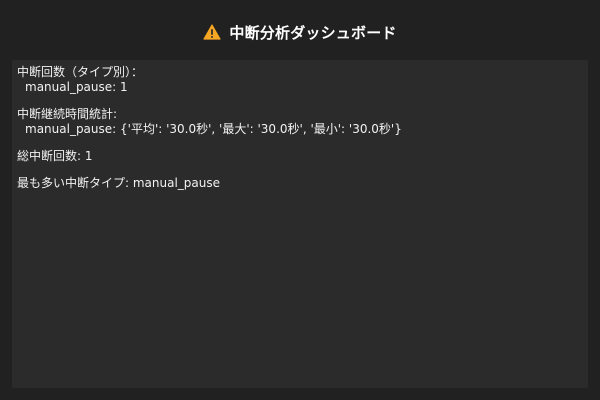 Image resolution: width=600 pixels, height=400 pixels. Describe the element at coordinates (300, 156) in the screenshot. I see `total-count-section: 総中断回数: 1` at that location.